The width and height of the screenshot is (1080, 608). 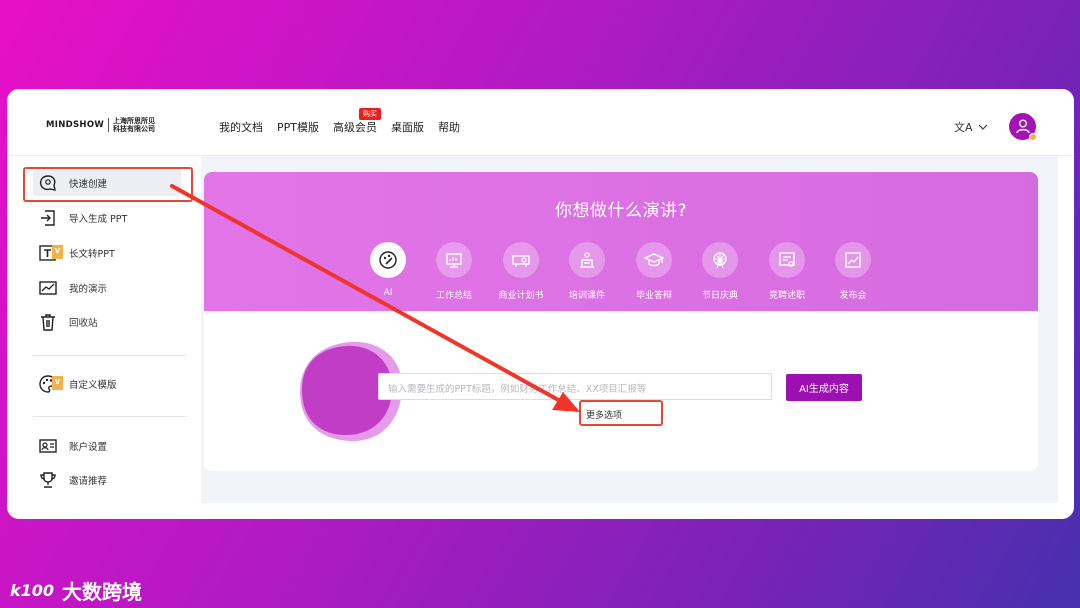 I want to click on logo: MINDSHOW 上海所思所见 科技有限公司, so click(x=100, y=125).